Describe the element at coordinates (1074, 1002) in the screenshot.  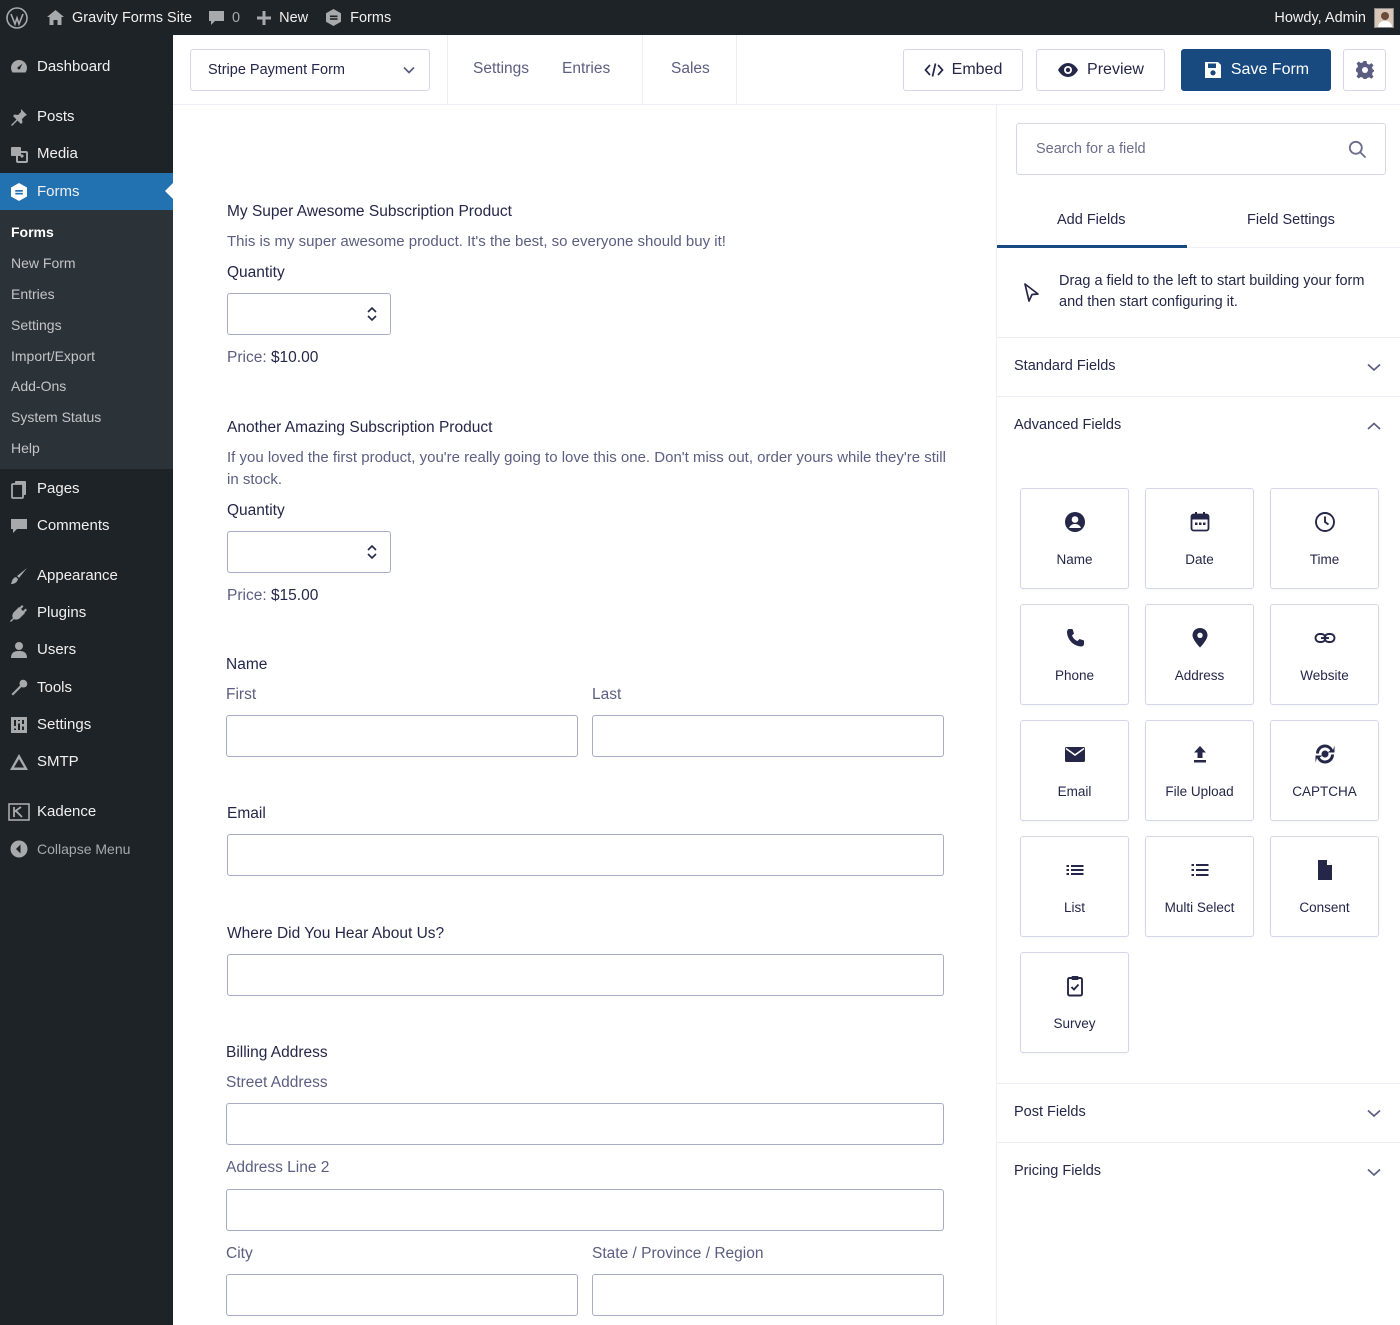
I see `field-tile-survey: Survey` at that location.